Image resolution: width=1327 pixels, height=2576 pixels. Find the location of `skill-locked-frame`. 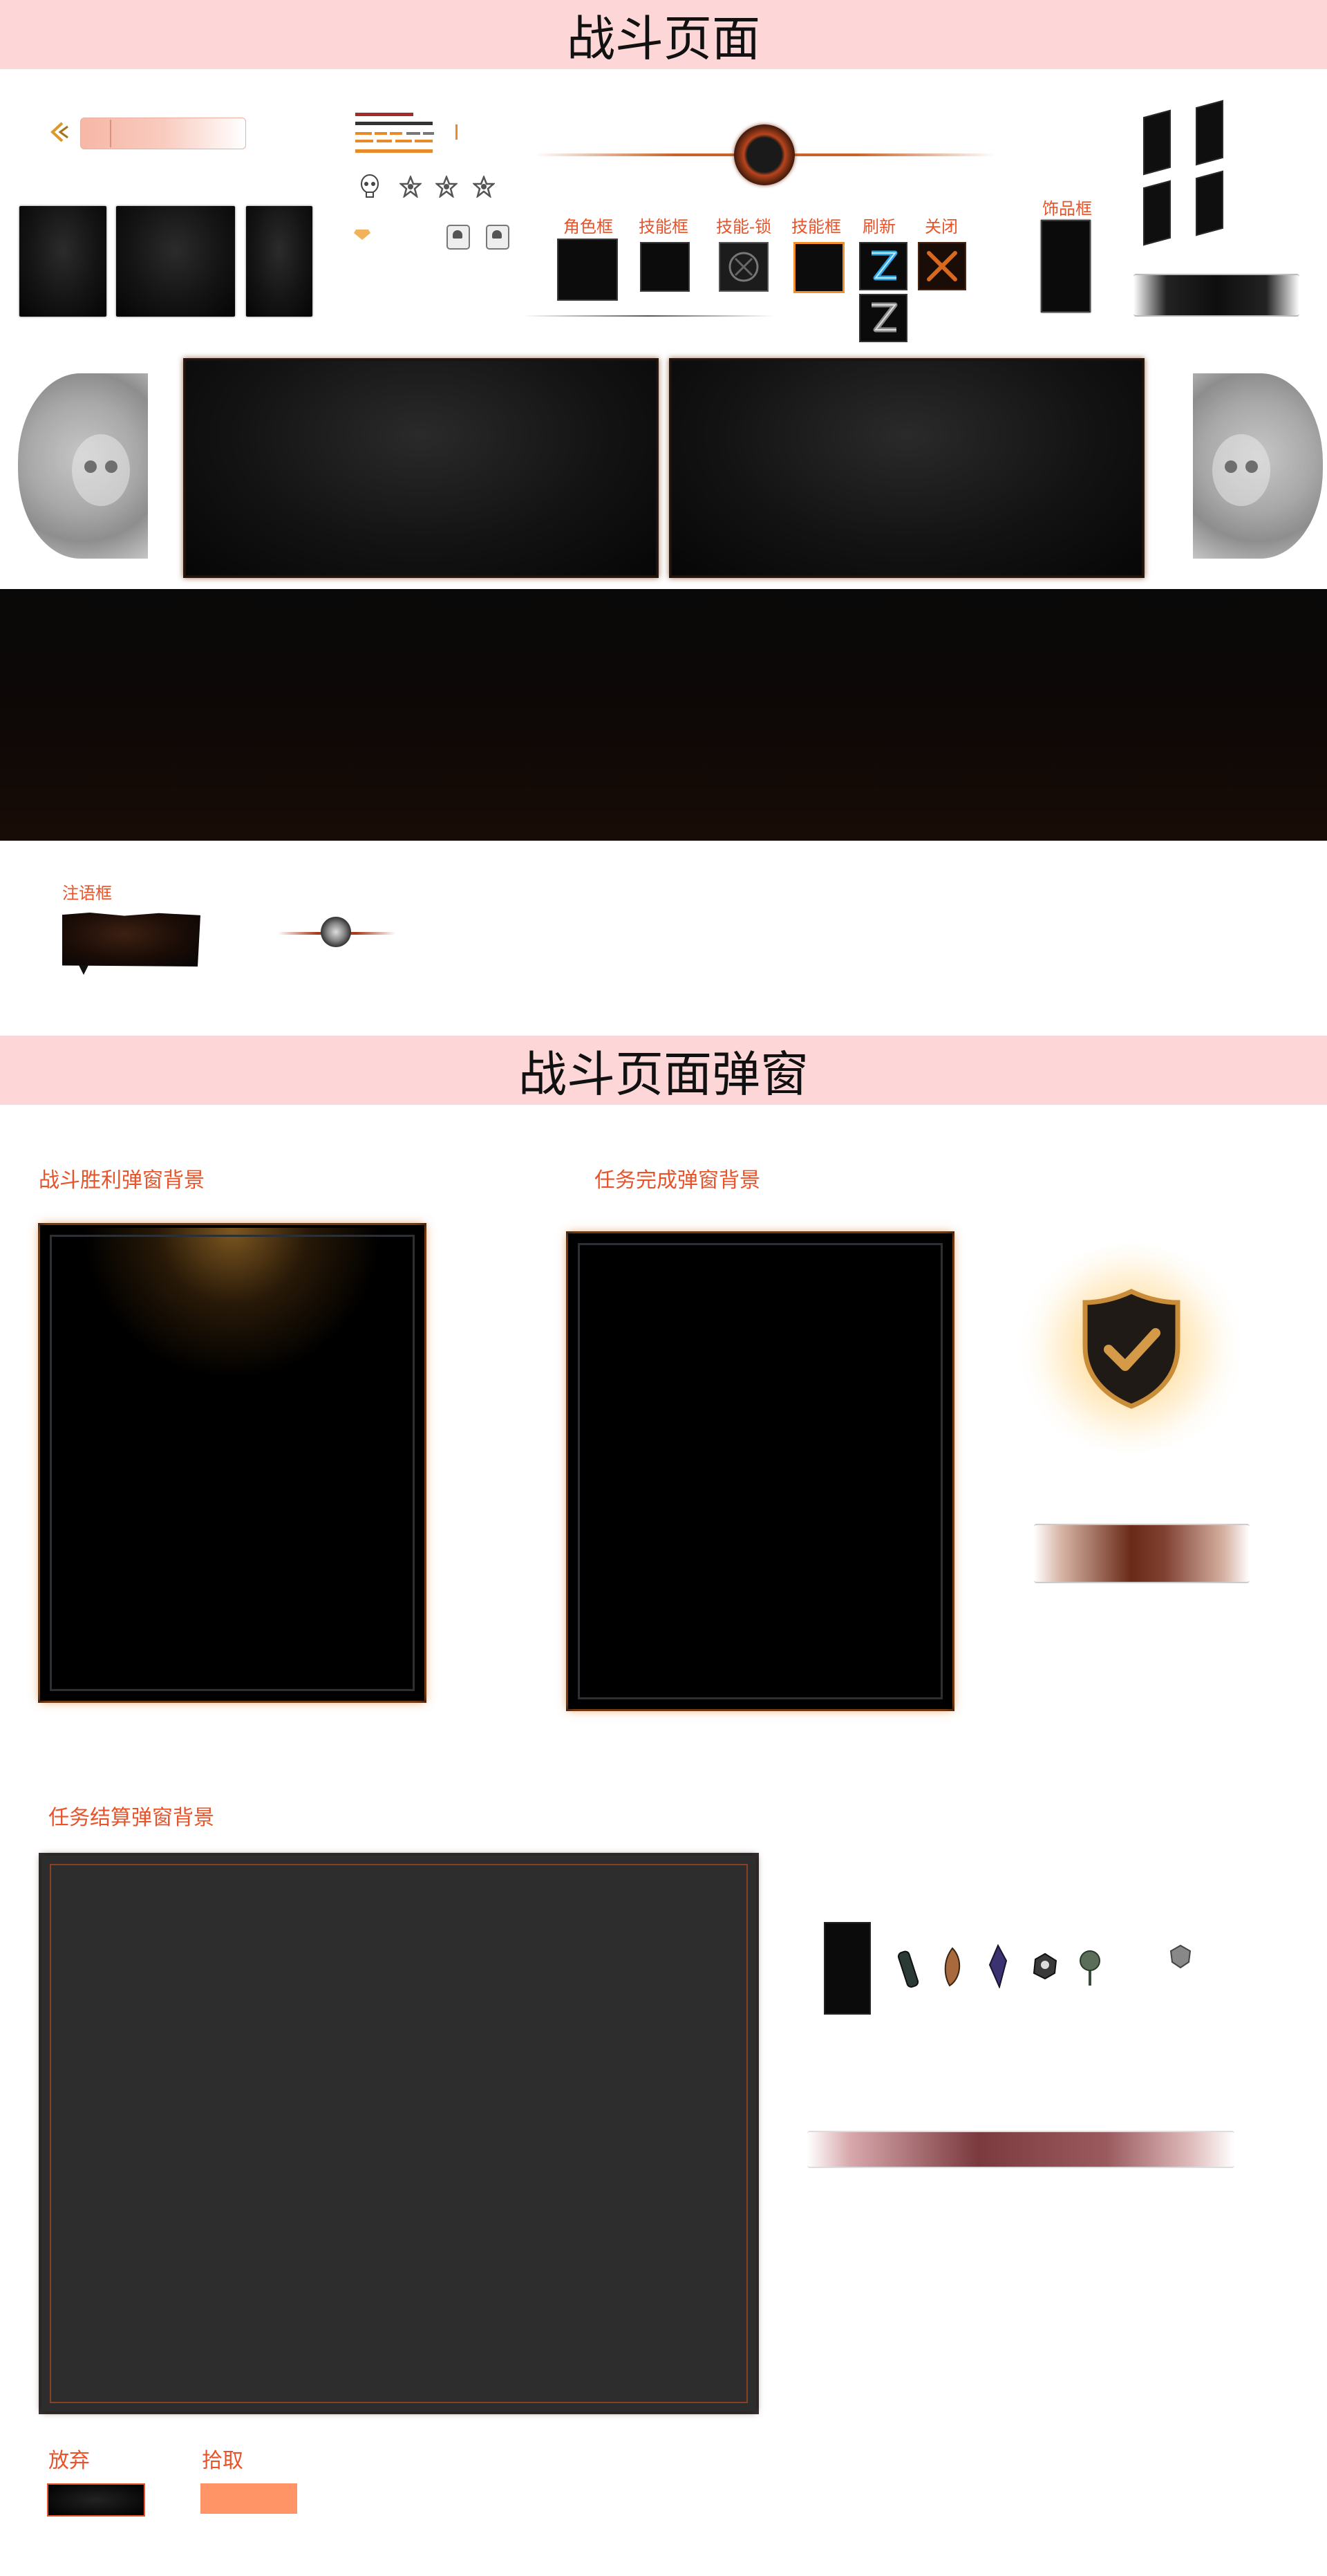

skill-locked-frame is located at coordinates (744, 267).